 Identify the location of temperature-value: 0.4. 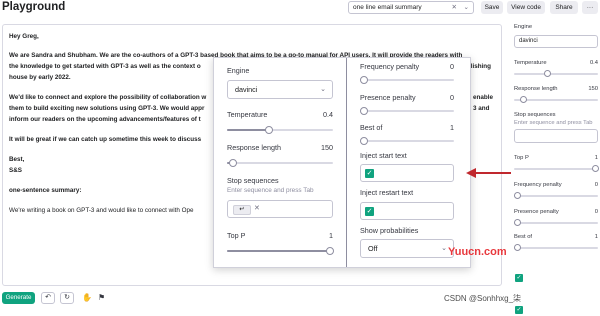
(328, 114).